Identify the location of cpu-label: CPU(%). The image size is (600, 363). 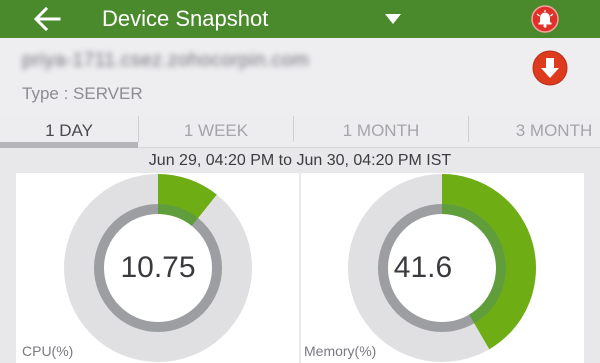
(48, 351).